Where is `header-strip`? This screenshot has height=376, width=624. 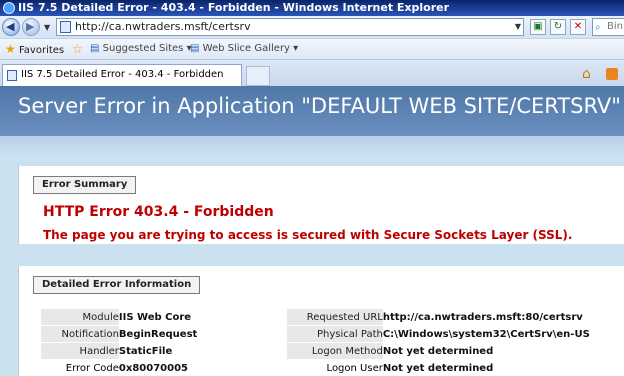 header-strip is located at coordinates (312, 146).